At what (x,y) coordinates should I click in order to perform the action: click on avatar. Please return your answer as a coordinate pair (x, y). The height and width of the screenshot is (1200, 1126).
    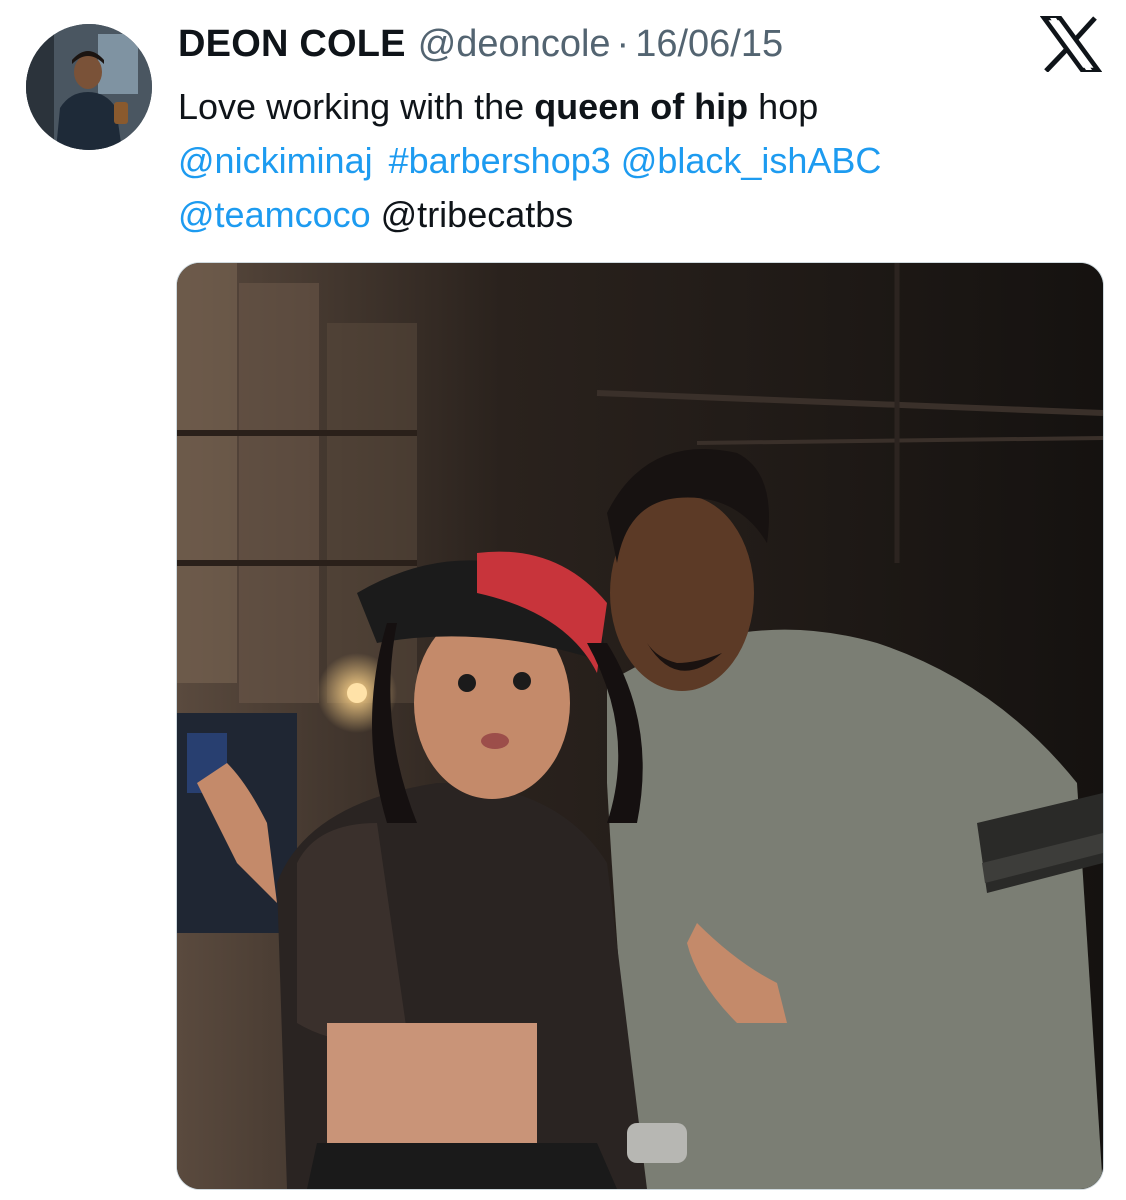
    Looking at the image, I should click on (89, 87).